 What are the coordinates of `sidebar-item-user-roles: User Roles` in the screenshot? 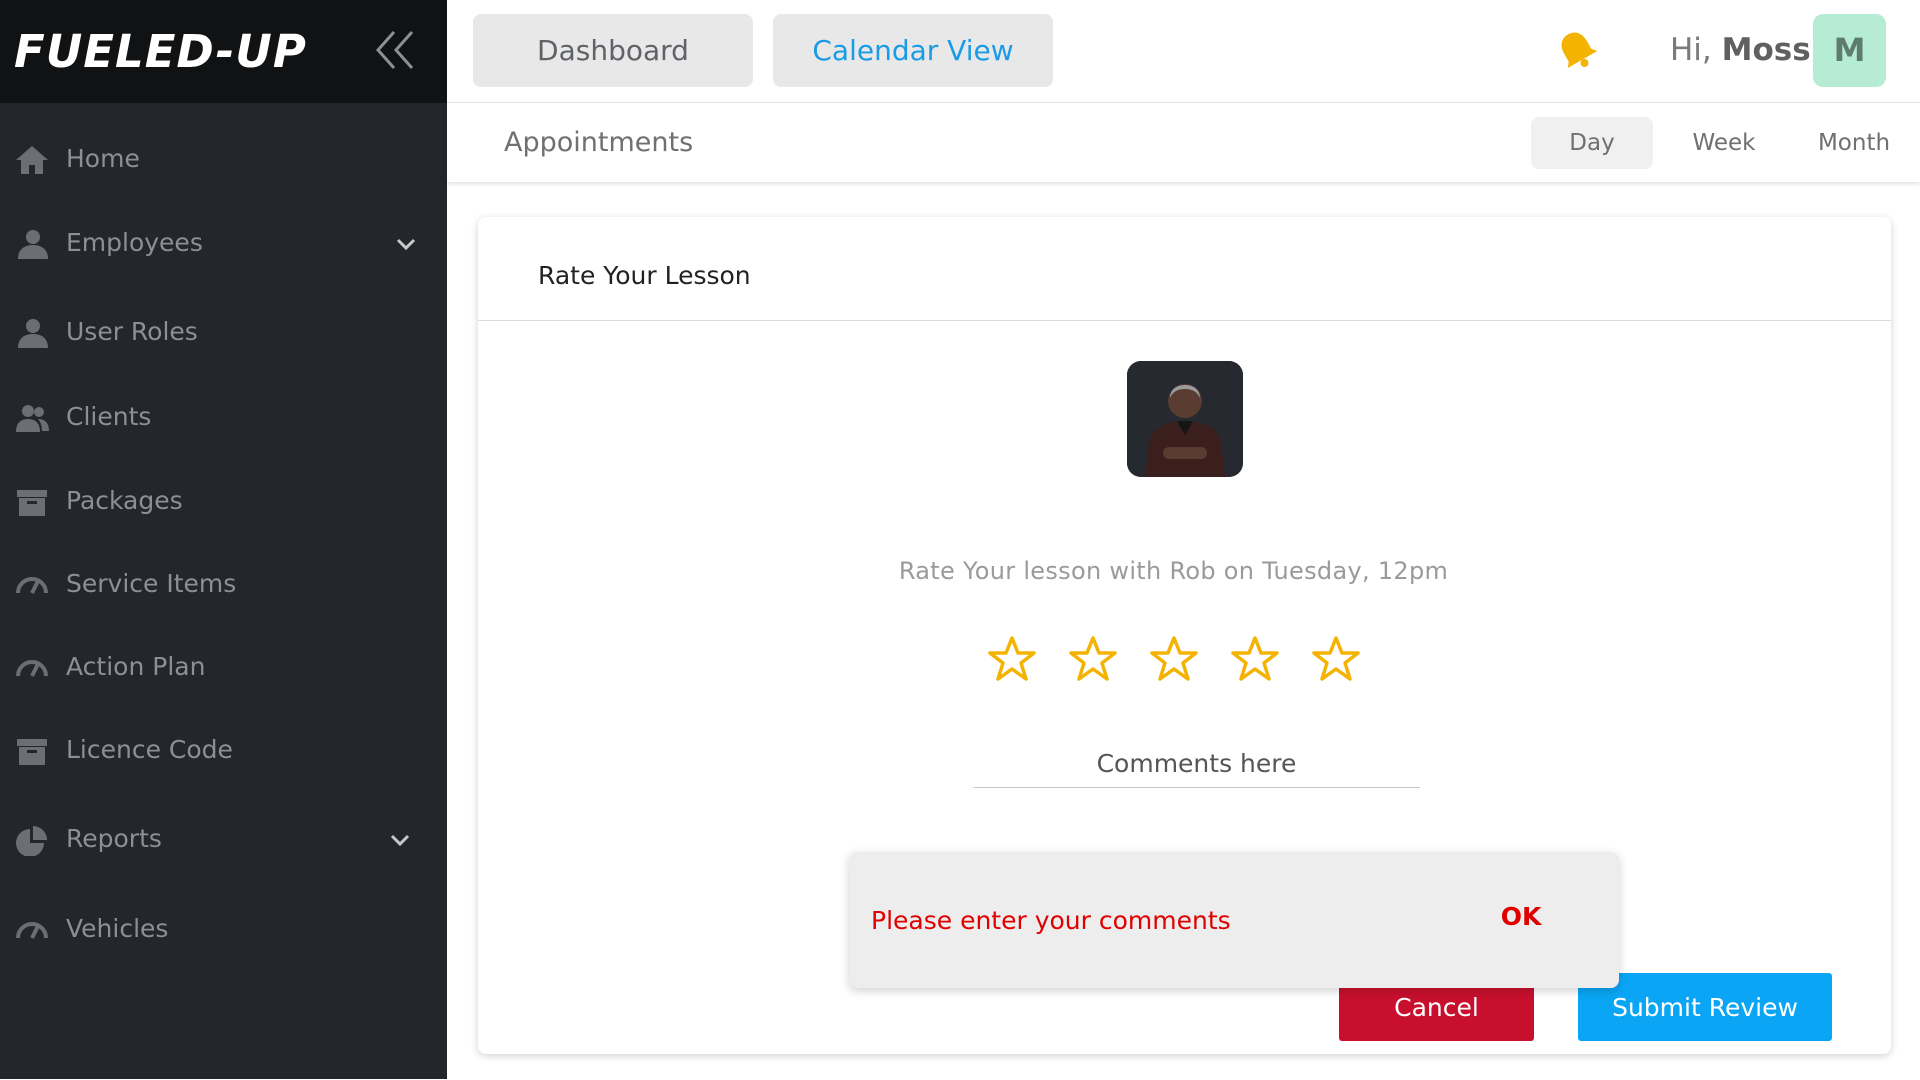 It's located at (223, 333).